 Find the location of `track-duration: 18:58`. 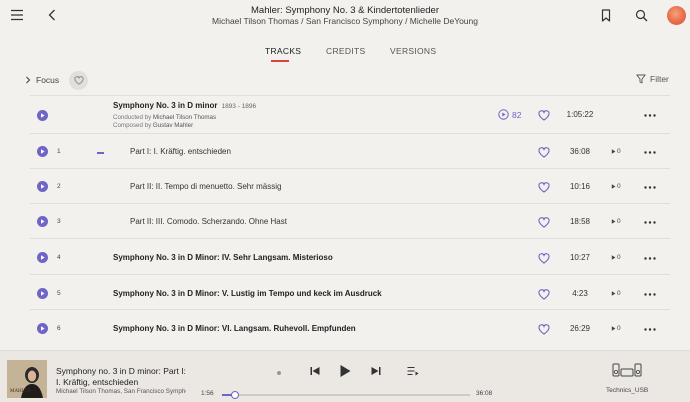

track-duration: 18:58 is located at coordinates (580, 221).